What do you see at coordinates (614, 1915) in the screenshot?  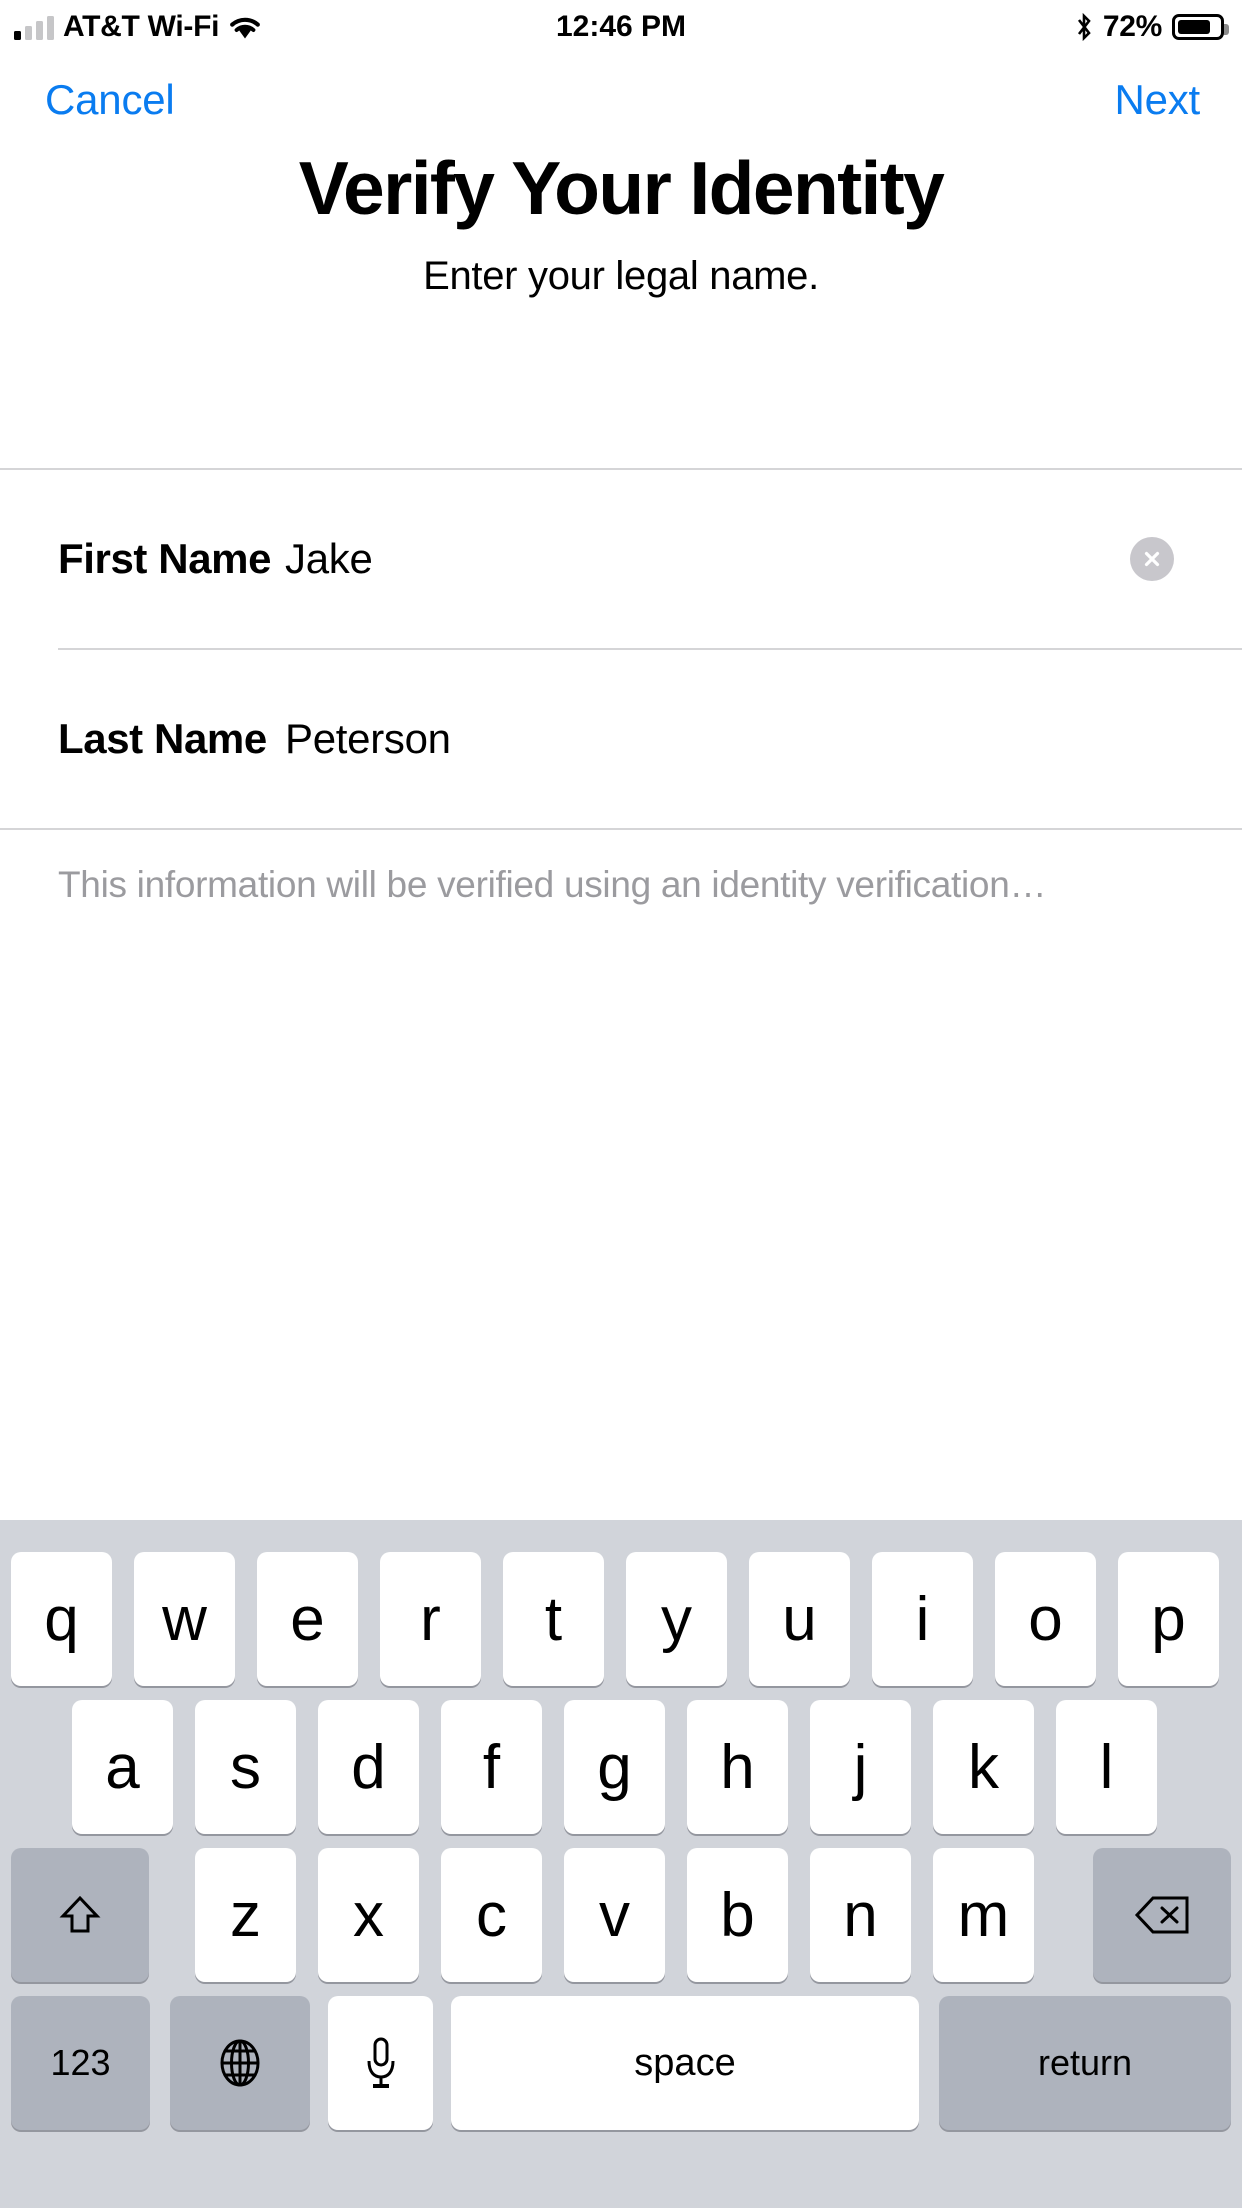 I see `key-v: v` at bounding box center [614, 1915].